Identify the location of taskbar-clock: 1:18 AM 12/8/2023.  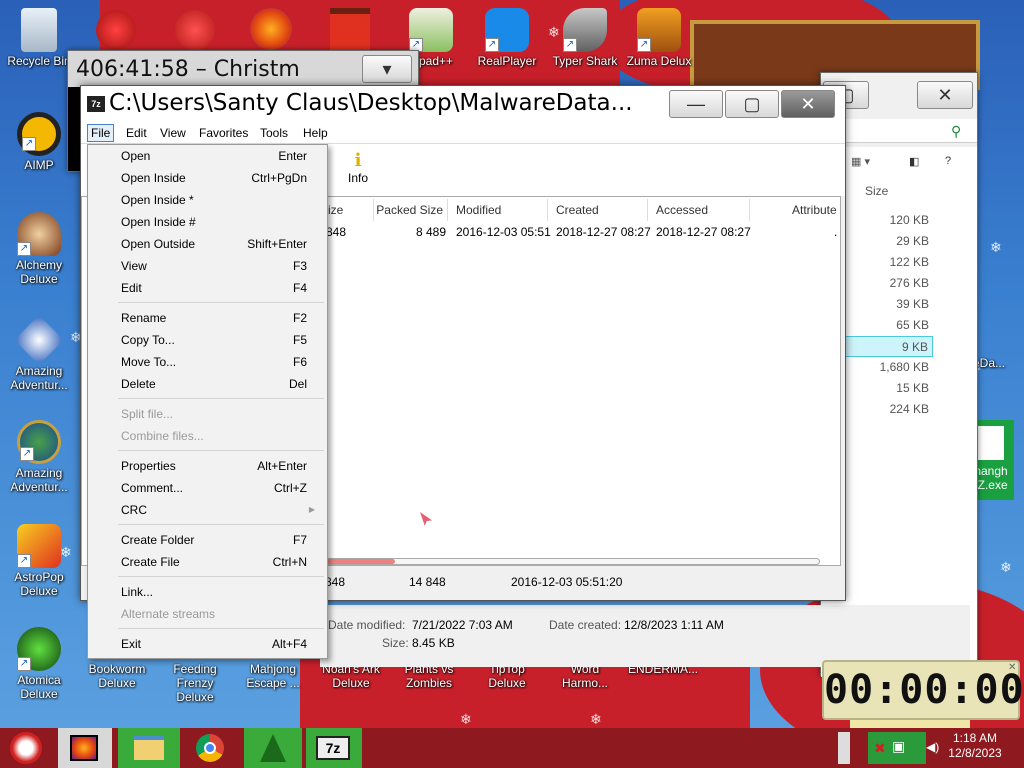
(975, 746).